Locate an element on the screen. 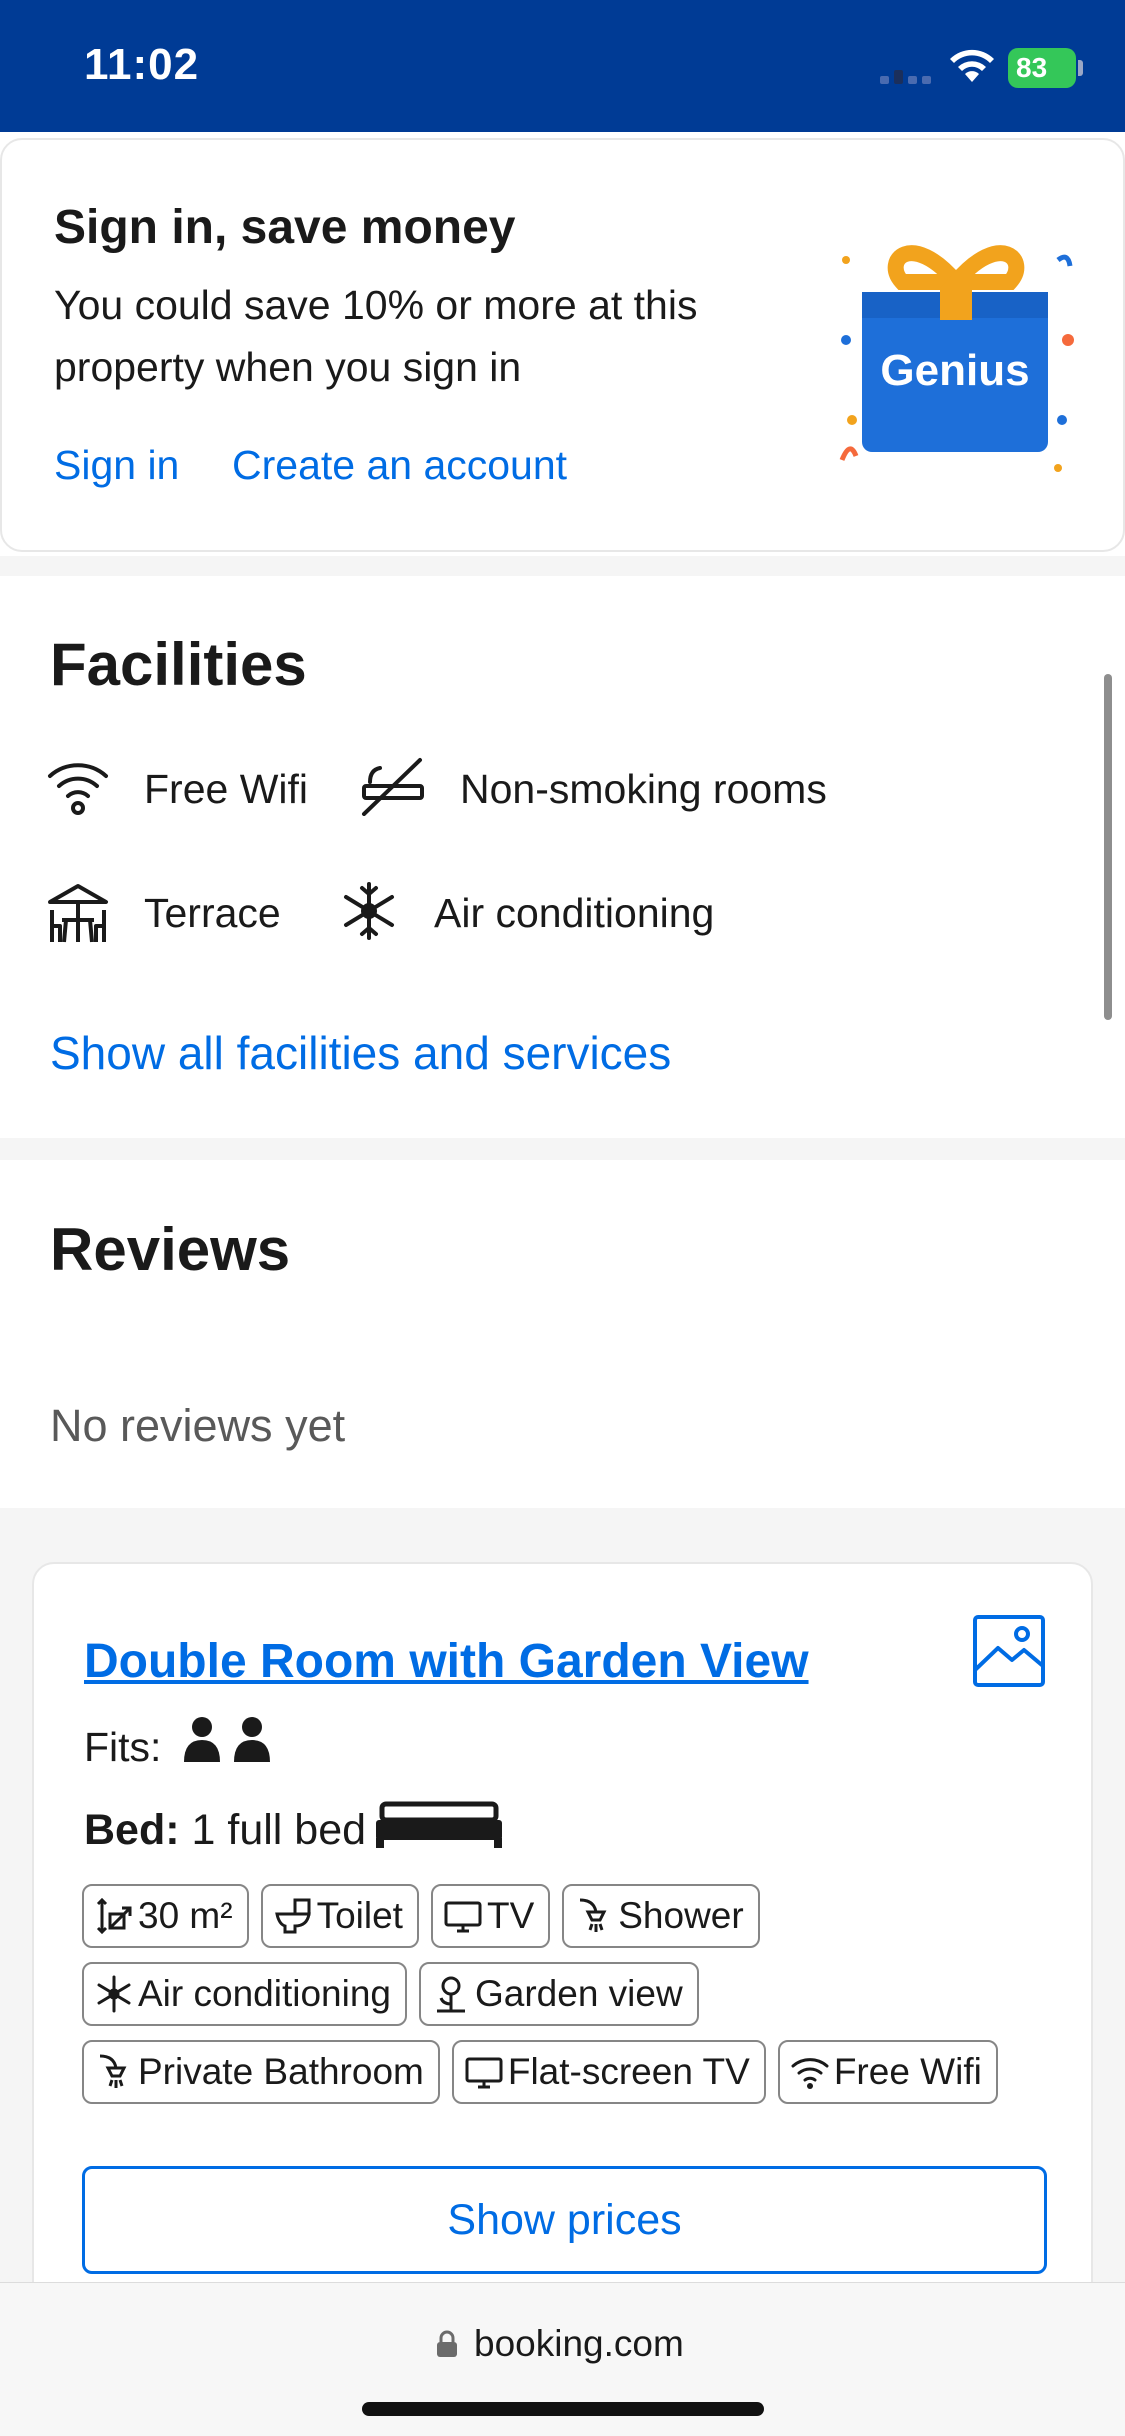 The width and height of the screenshot is (1125, 2436). bed-value: 1 full bed is located at coordinates (279, 1830).